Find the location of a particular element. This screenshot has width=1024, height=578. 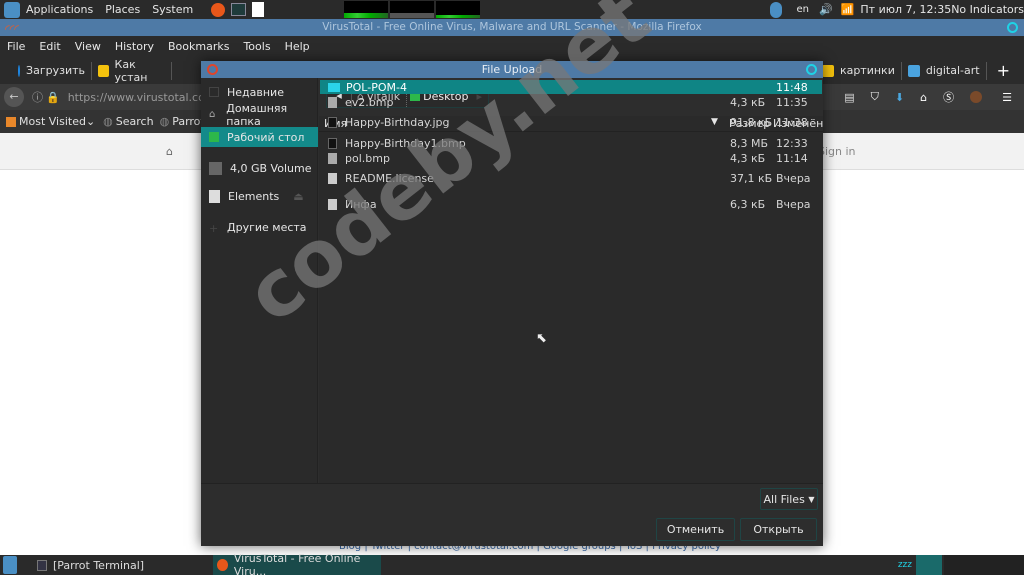

file-modified: 11:14 is located at coordinates (792, 158).